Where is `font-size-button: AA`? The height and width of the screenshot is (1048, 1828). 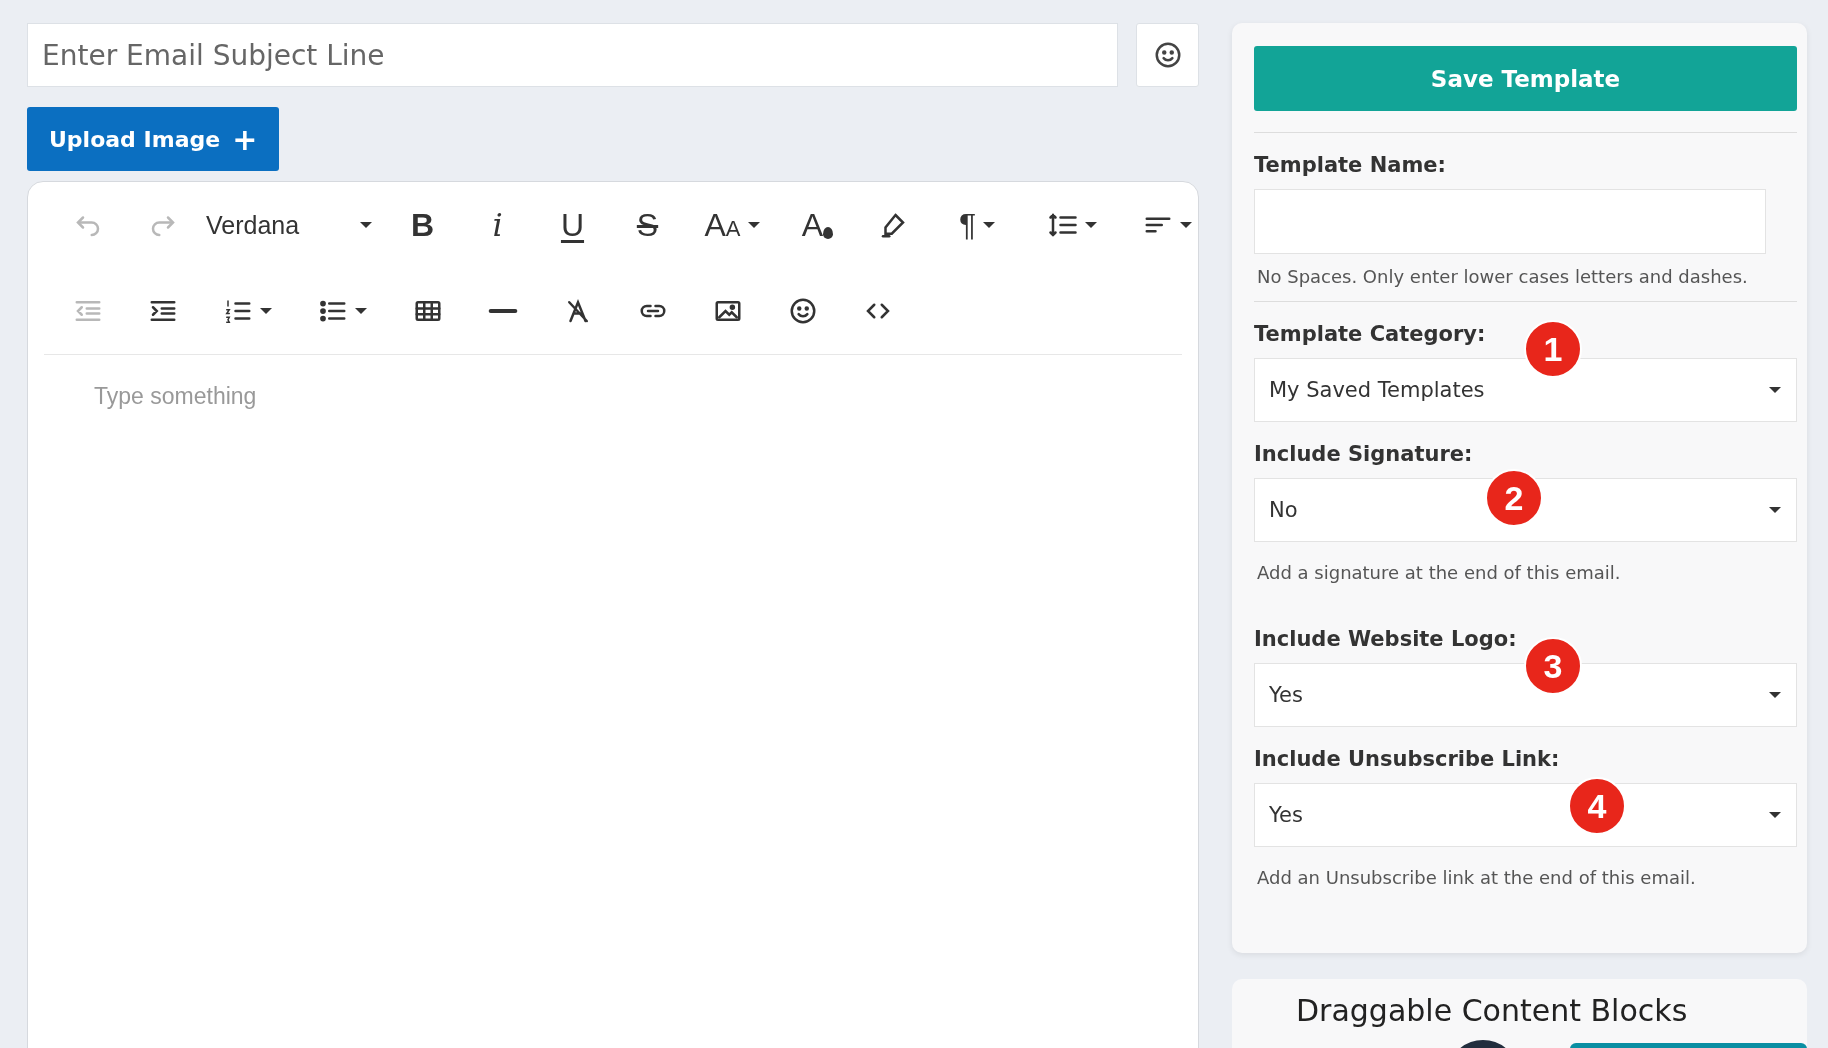
font-size-button: AA is located at coordinates (732, 225).